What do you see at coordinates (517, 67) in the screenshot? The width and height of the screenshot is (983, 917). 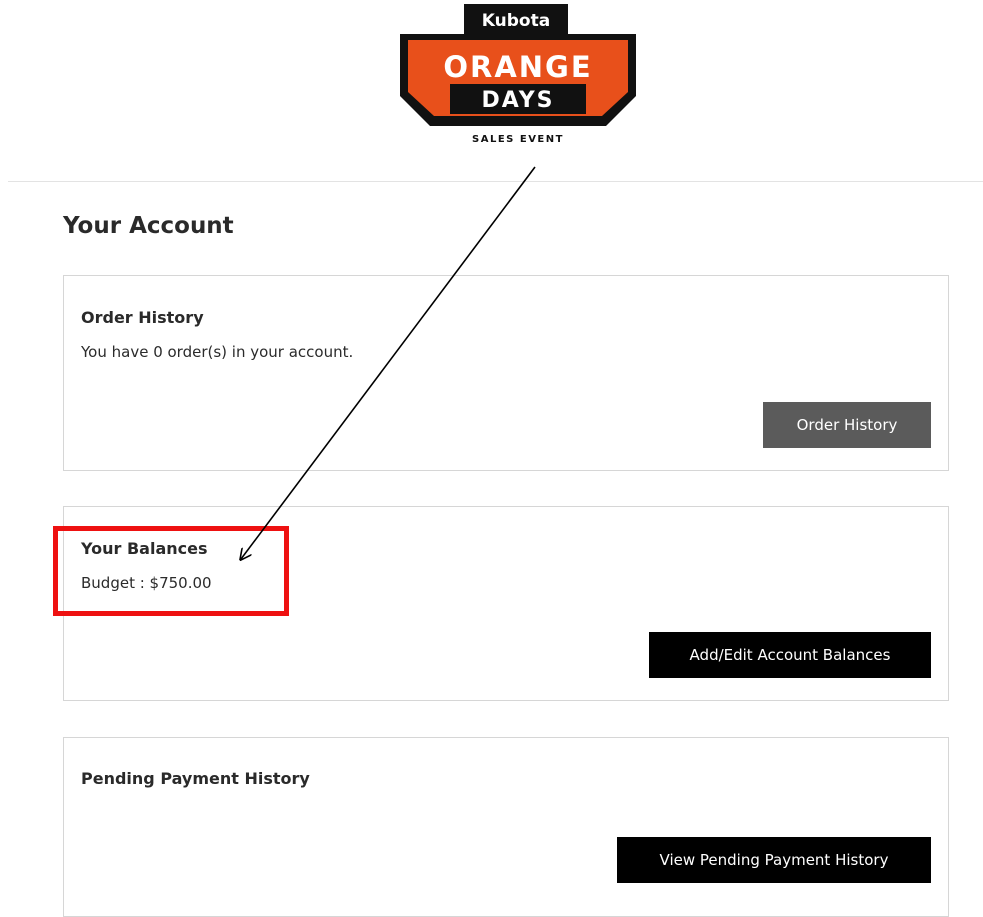 I see `logo-orange-text: ORANGE` at bounding box center [517, 67].